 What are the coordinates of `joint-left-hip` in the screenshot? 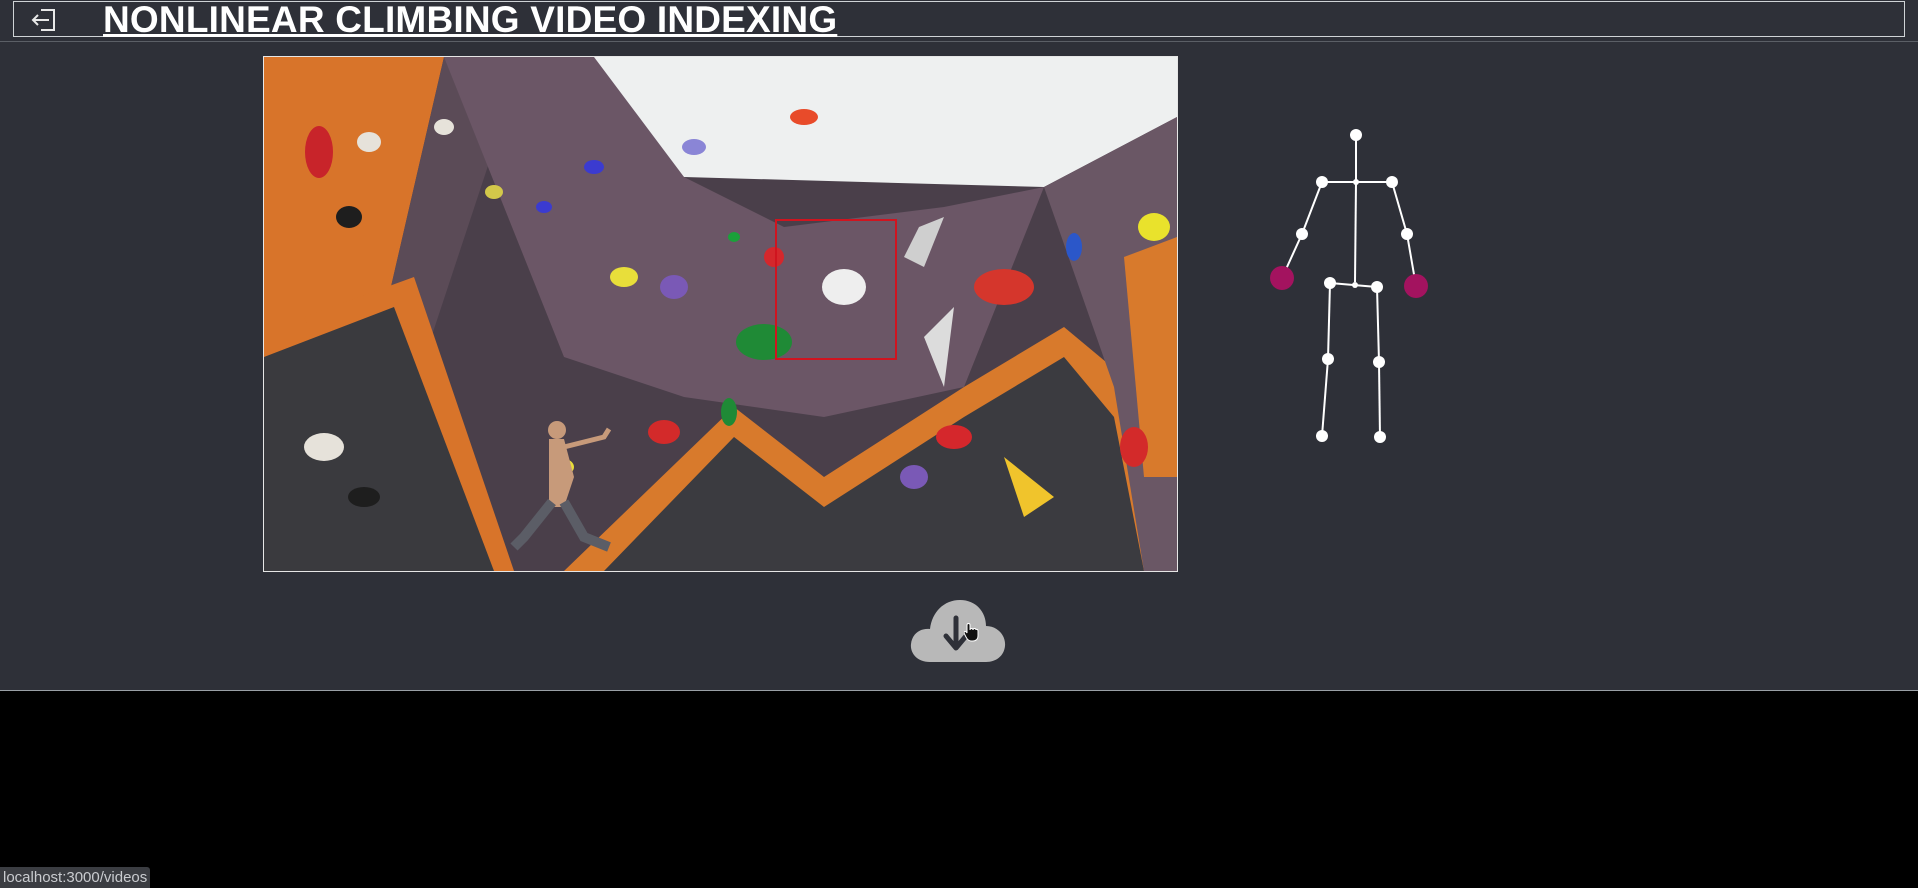 It's located at (1330, 283).